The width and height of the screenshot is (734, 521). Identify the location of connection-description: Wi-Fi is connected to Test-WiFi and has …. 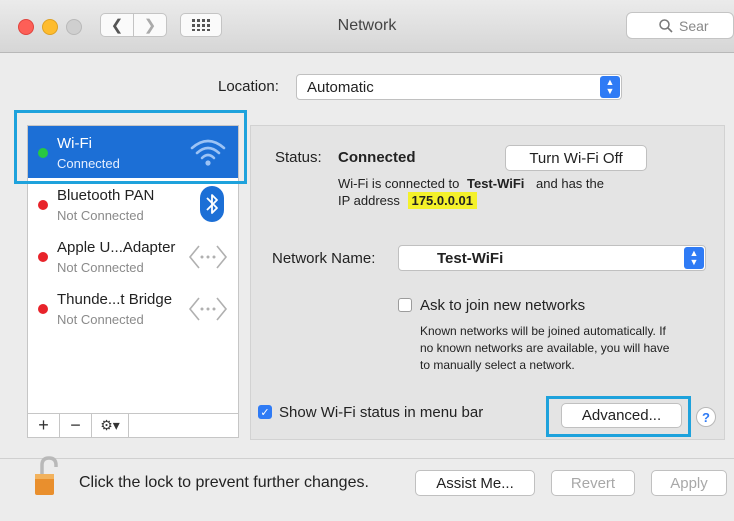
(503, 192).